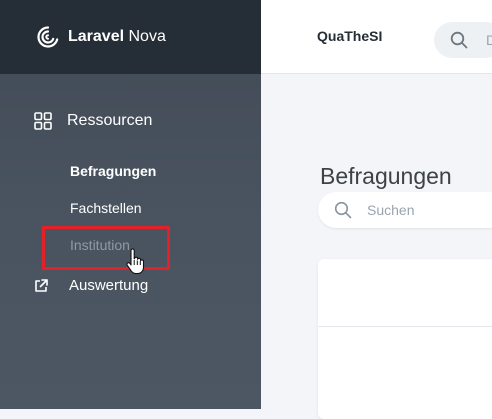 Image resolution: width=492 pixels, height=419 pixels. What do you see at coordinates (145, 36) in the screenshot?
I see `brand-name-light: Nova` at bounding box center [145, 36].